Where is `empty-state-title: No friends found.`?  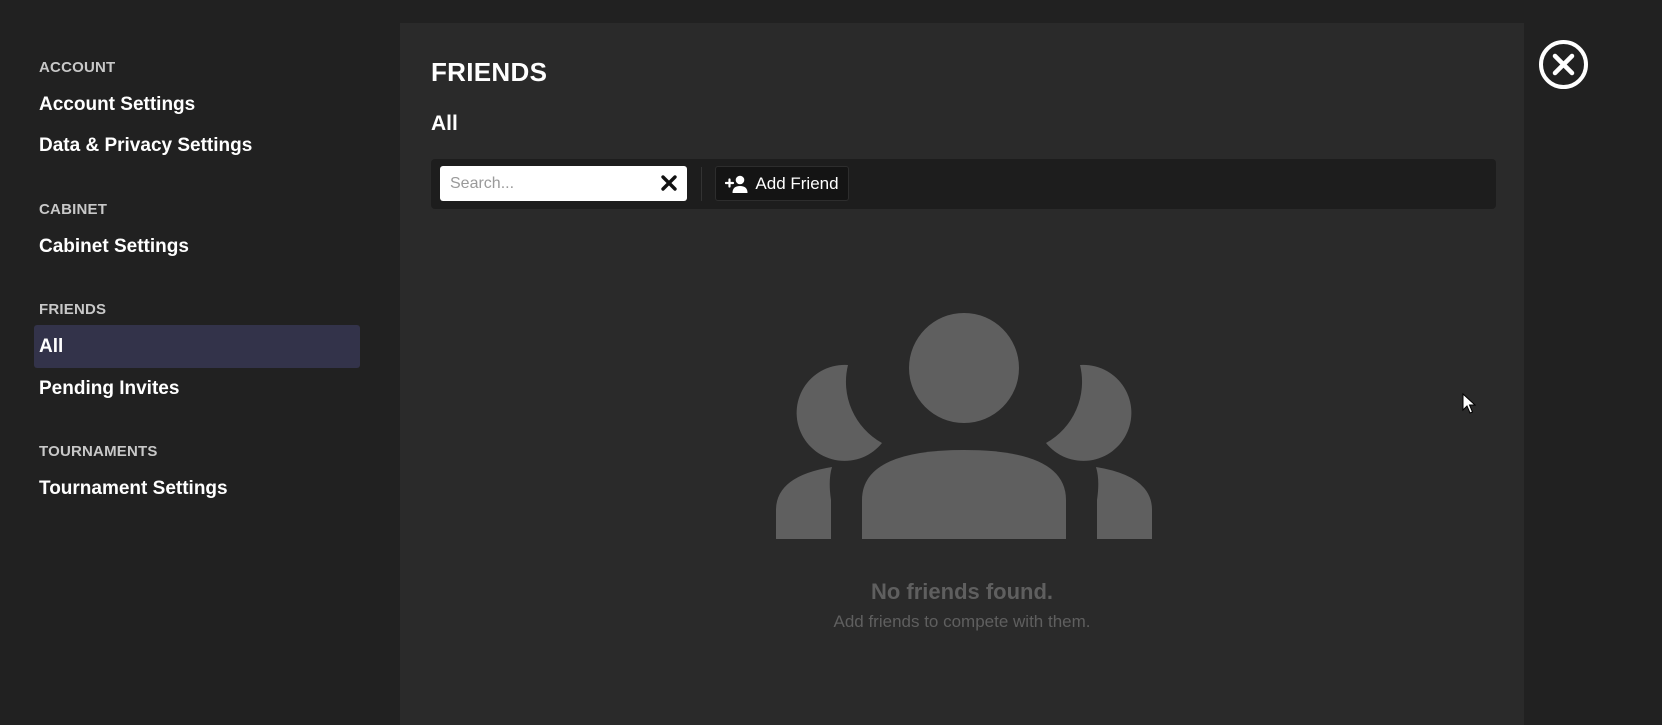
empty-state-title: No friends found. is located at coordinates (962, 591).